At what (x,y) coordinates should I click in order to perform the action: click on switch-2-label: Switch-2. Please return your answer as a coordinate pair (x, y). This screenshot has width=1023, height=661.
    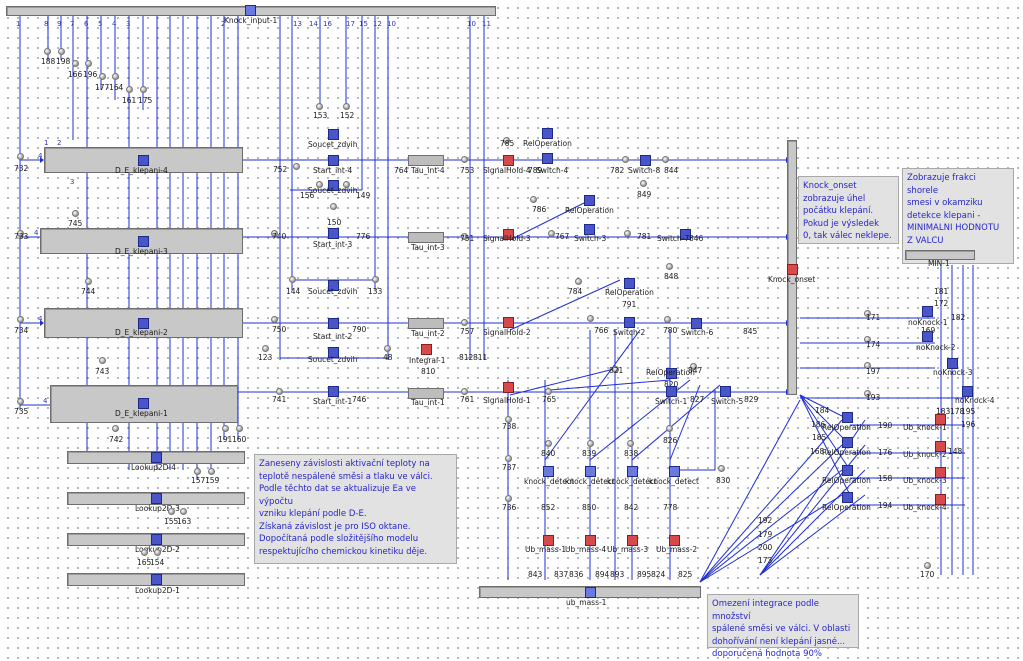
    Looking at the image, I should click on (629, 332).